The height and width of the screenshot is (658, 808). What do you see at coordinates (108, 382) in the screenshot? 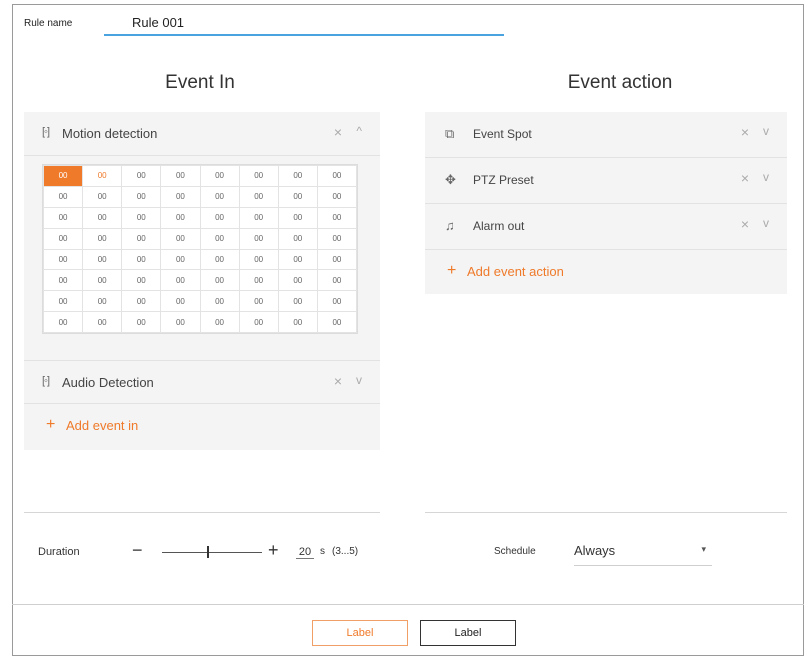
I see `audio-detection-label: Audio Detection` at bounding box center [108, 382].